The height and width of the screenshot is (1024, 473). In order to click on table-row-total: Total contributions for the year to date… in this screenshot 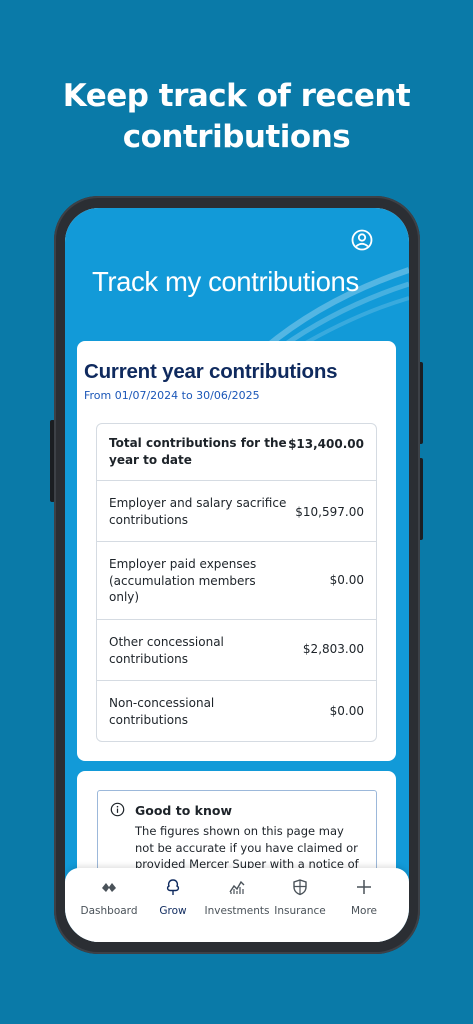, I will do `click(236, 452)`.